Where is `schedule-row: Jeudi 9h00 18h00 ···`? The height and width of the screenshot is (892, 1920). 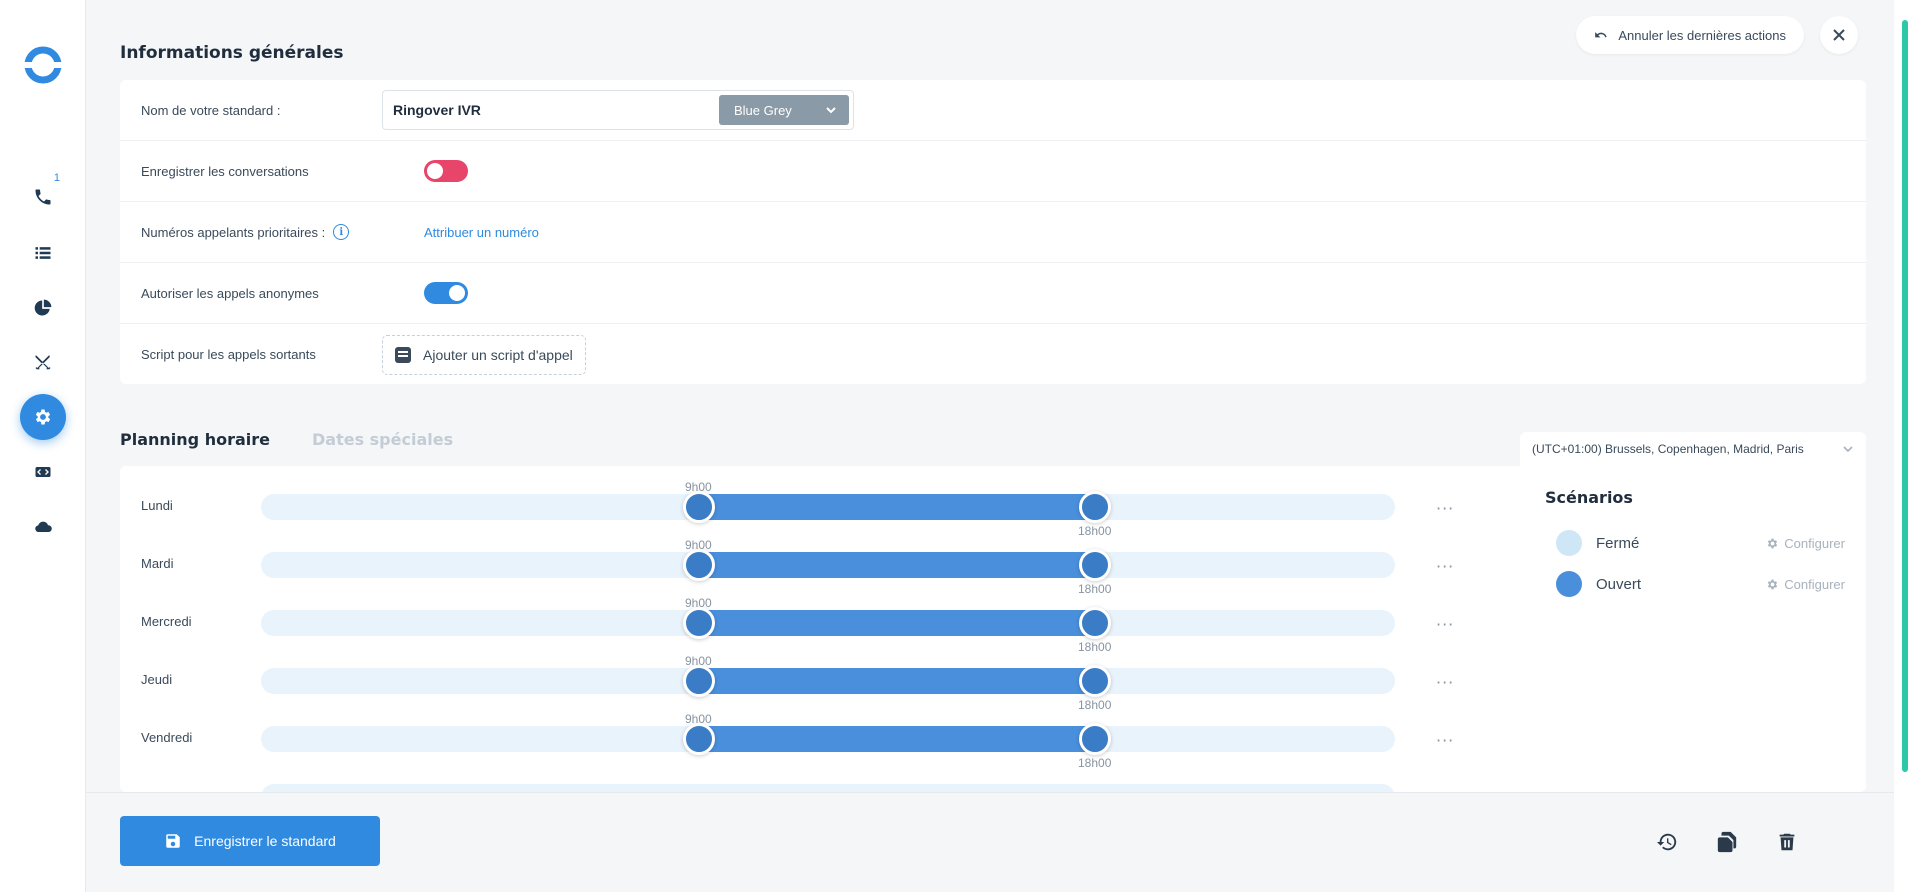
schedule-row: Jeudi 9h00 18h00 ··· is located at coordinates (820, 676).